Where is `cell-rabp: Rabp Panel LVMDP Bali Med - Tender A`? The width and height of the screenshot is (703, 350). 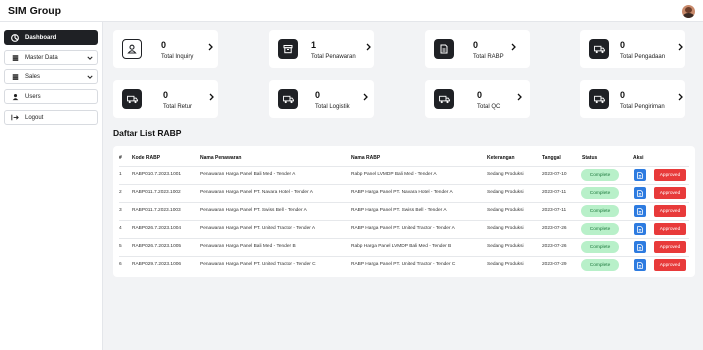 cell-rabp: Rabp Panel LVMDP Bali Med - Tender A is located at coordinates (394, 174).